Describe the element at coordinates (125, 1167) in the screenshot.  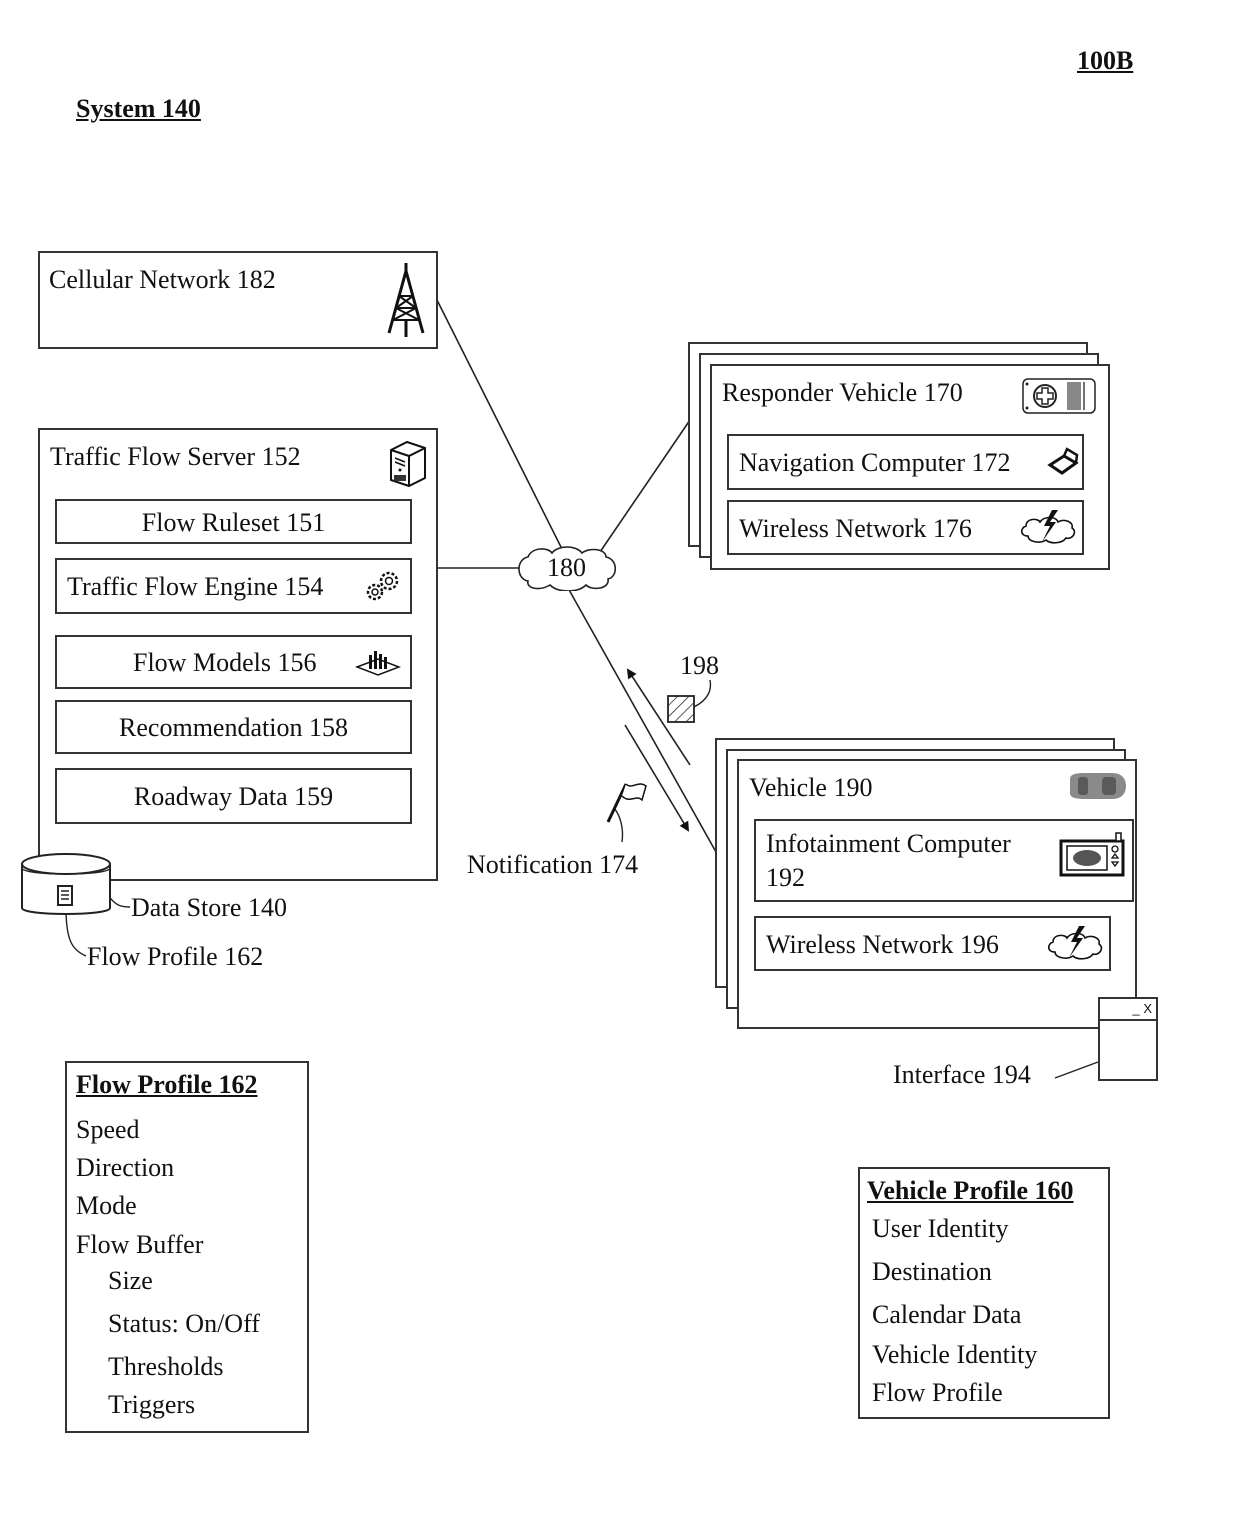
I see `flow-profile-item: Direction` at that location.